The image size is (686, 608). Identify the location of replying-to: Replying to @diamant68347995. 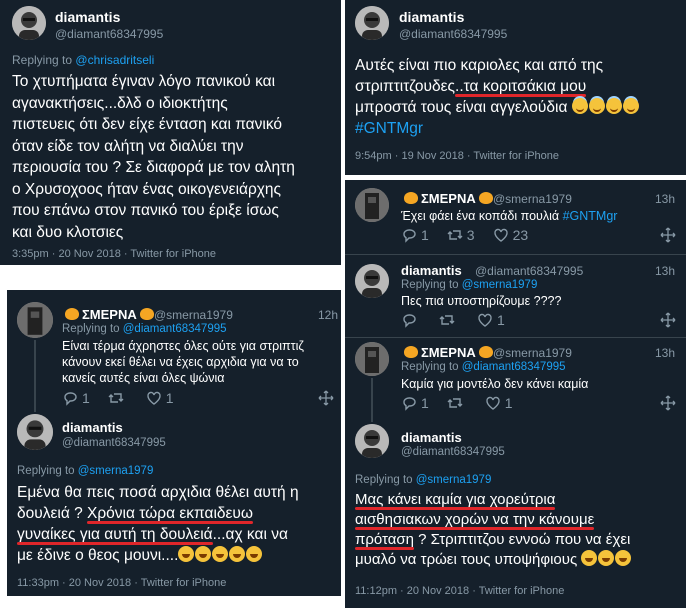
(483, 367).